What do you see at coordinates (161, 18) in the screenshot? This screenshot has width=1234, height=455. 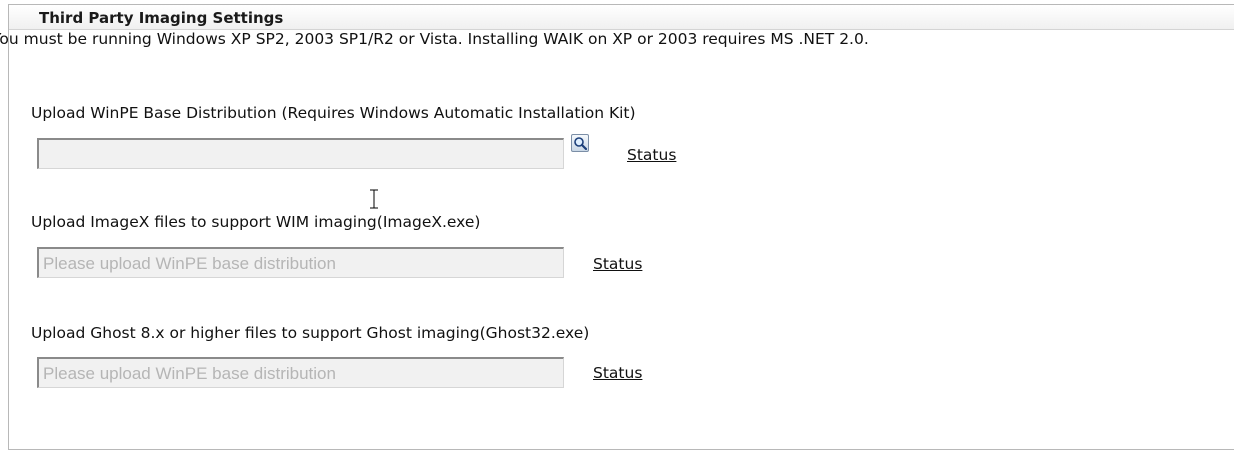 I see `panel-title: Third Party Imaging Settings` at bounding box center [161, 18].